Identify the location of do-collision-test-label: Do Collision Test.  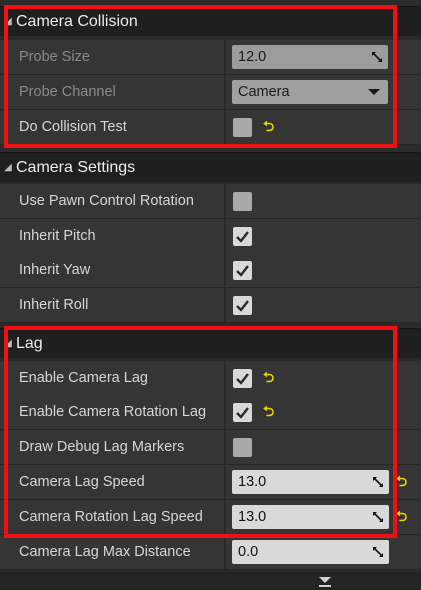
(73, 127).